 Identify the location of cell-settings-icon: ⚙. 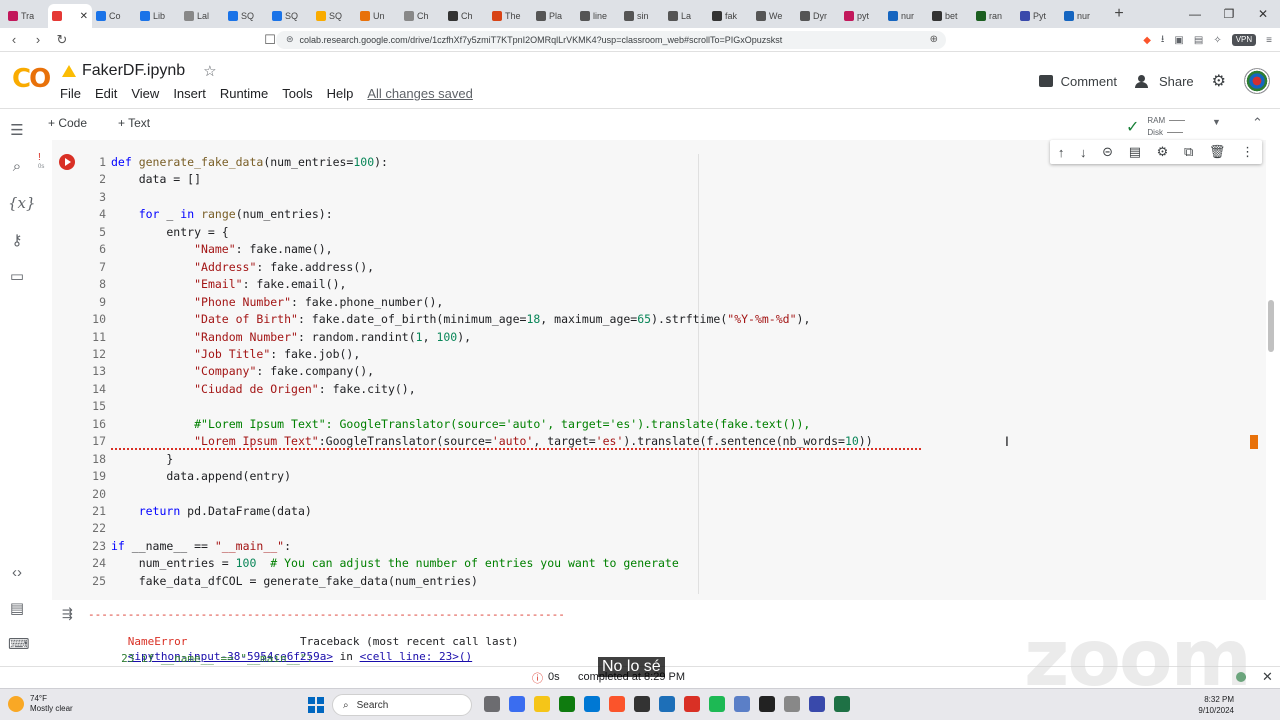
(1163, 152).